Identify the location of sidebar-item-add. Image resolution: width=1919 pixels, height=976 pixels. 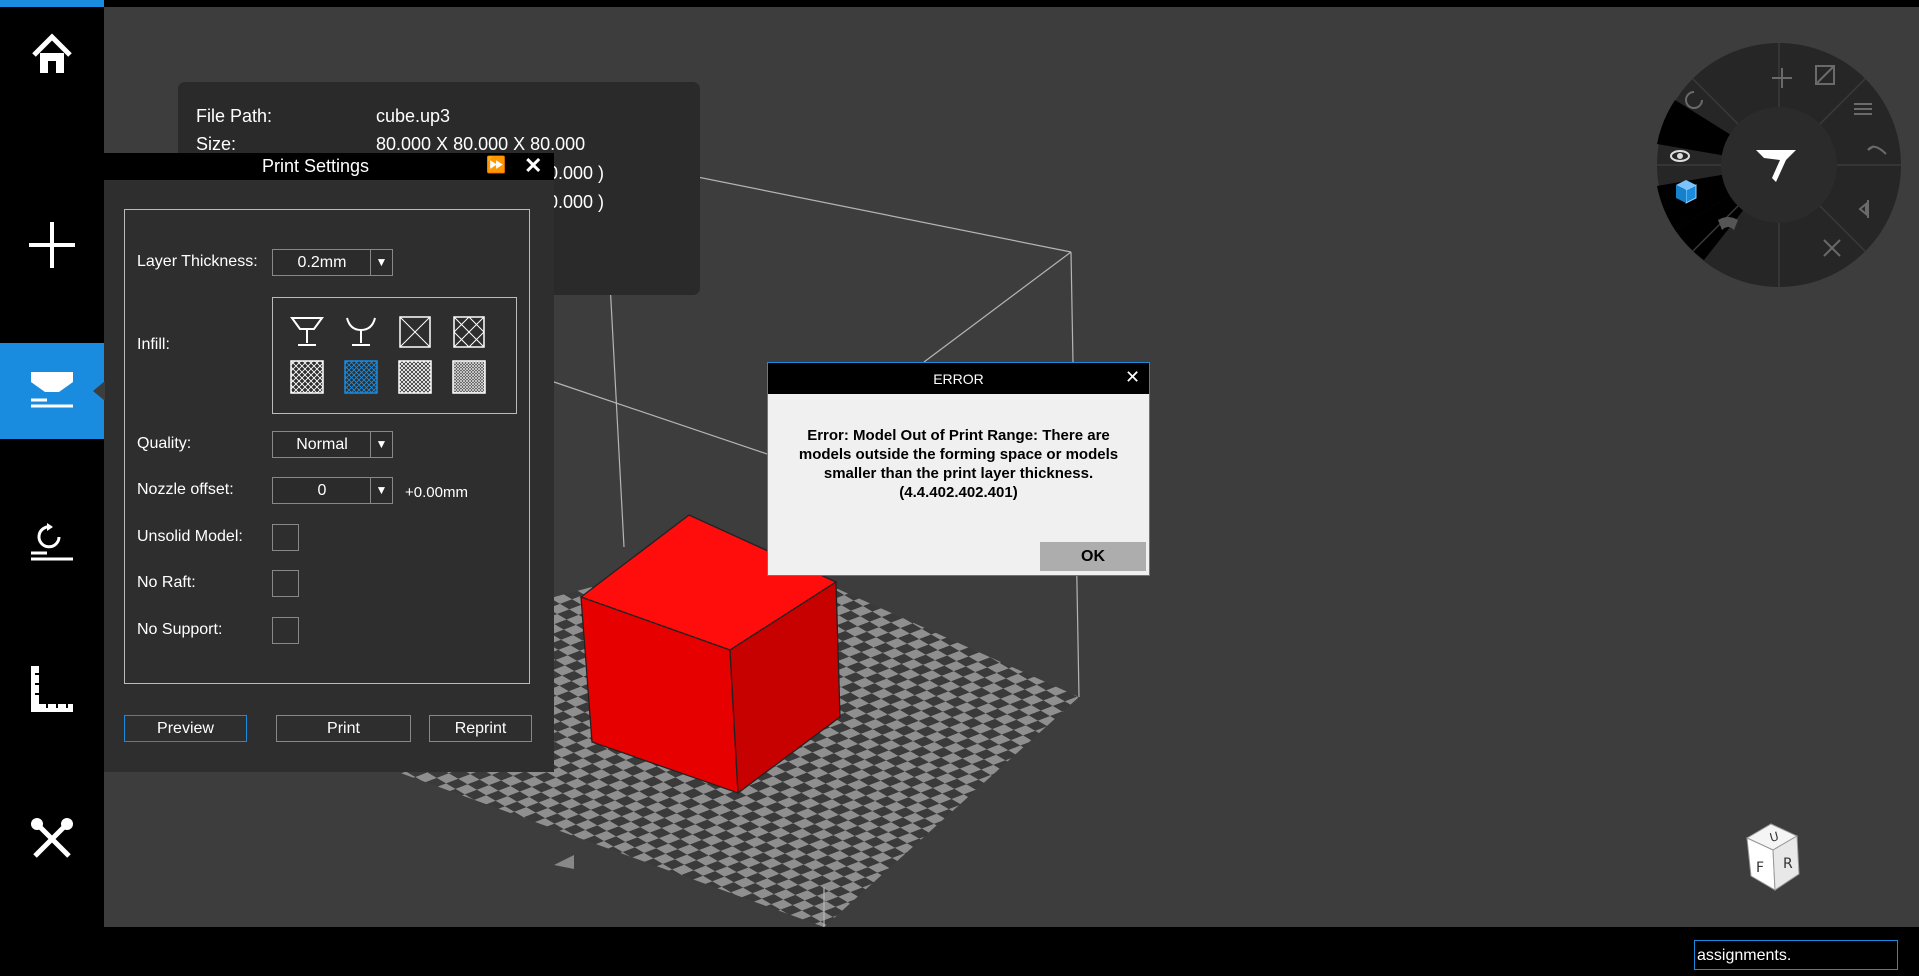
(52, 245).